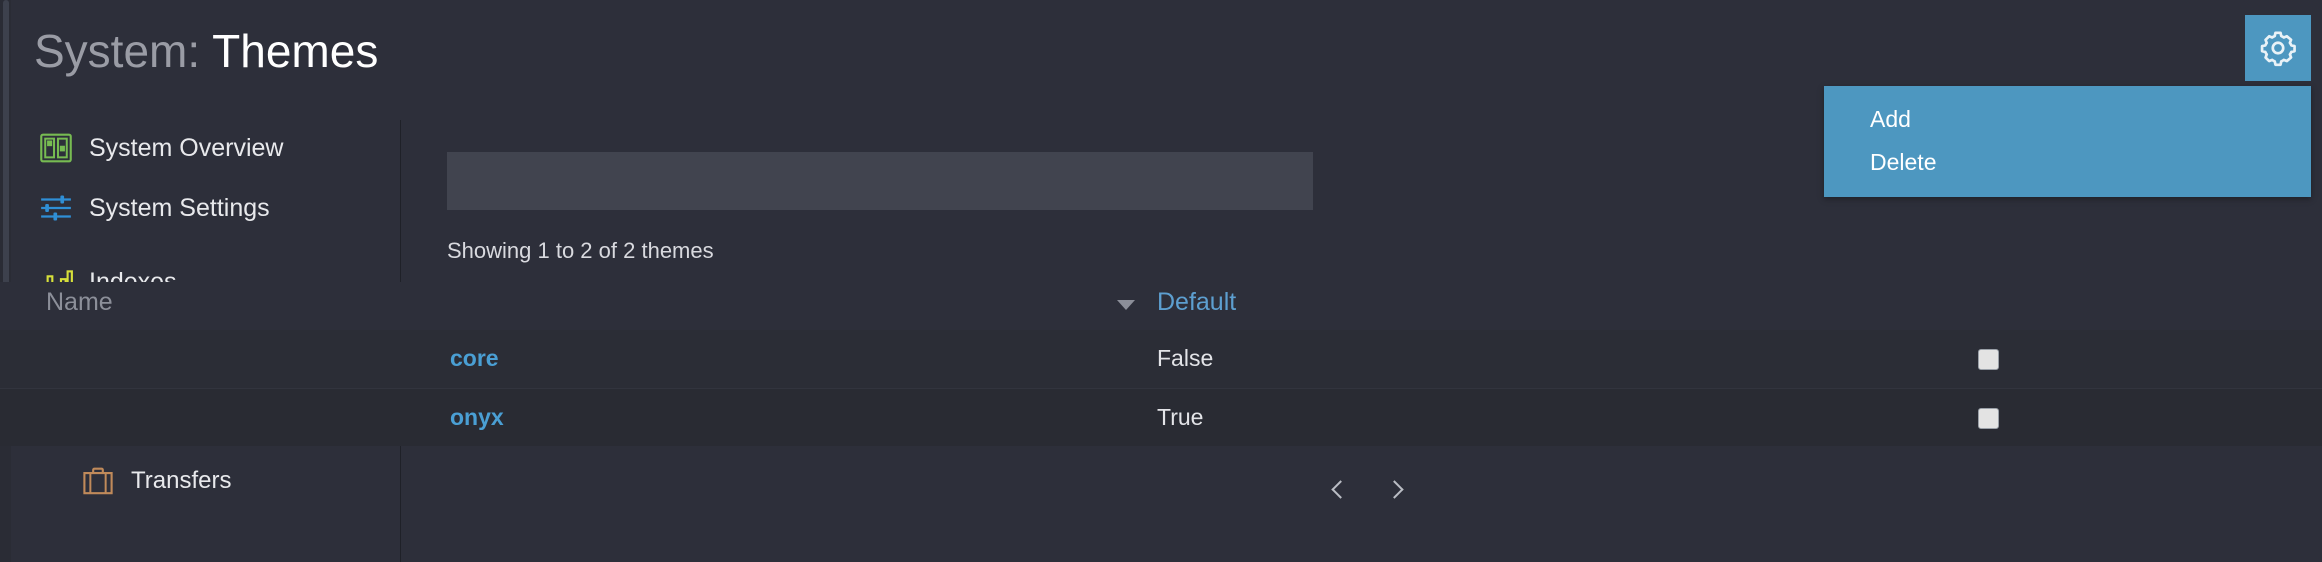  Describe the element at coordinates (1903, 162) in the screenshot. I see `menu-item-delete: Delete` at that location.